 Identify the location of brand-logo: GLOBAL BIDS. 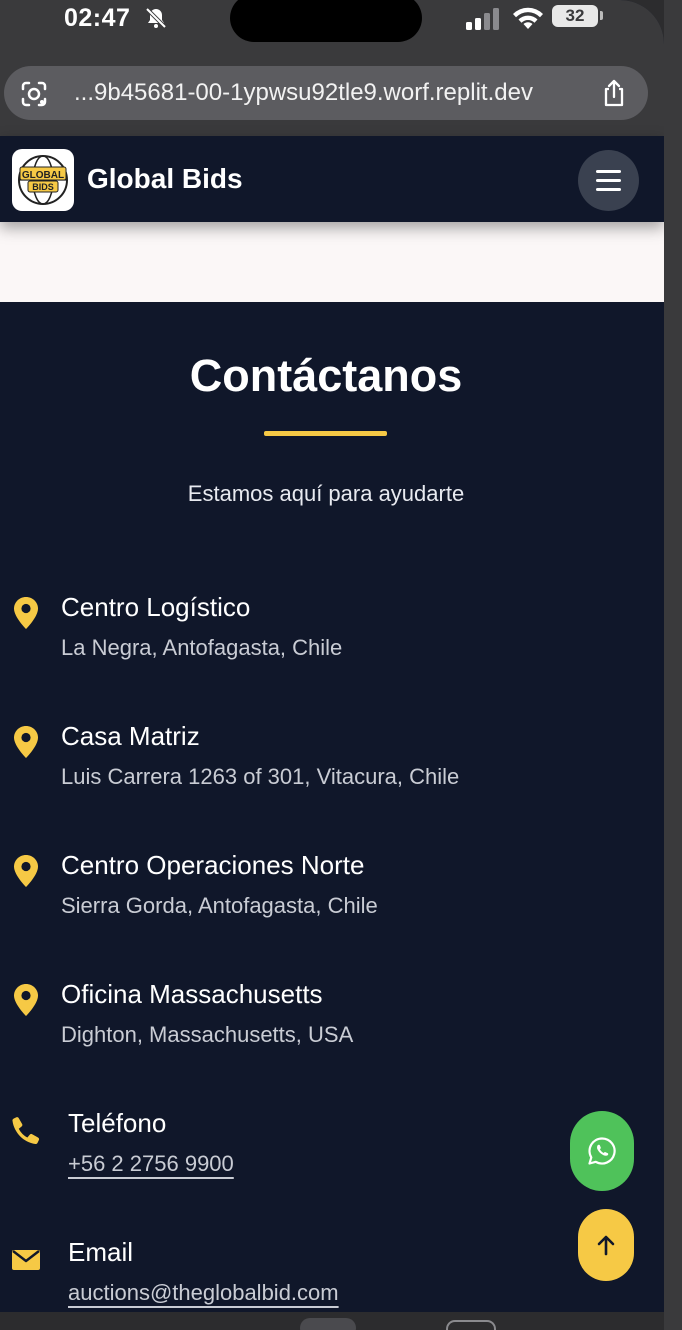
(43, 180).